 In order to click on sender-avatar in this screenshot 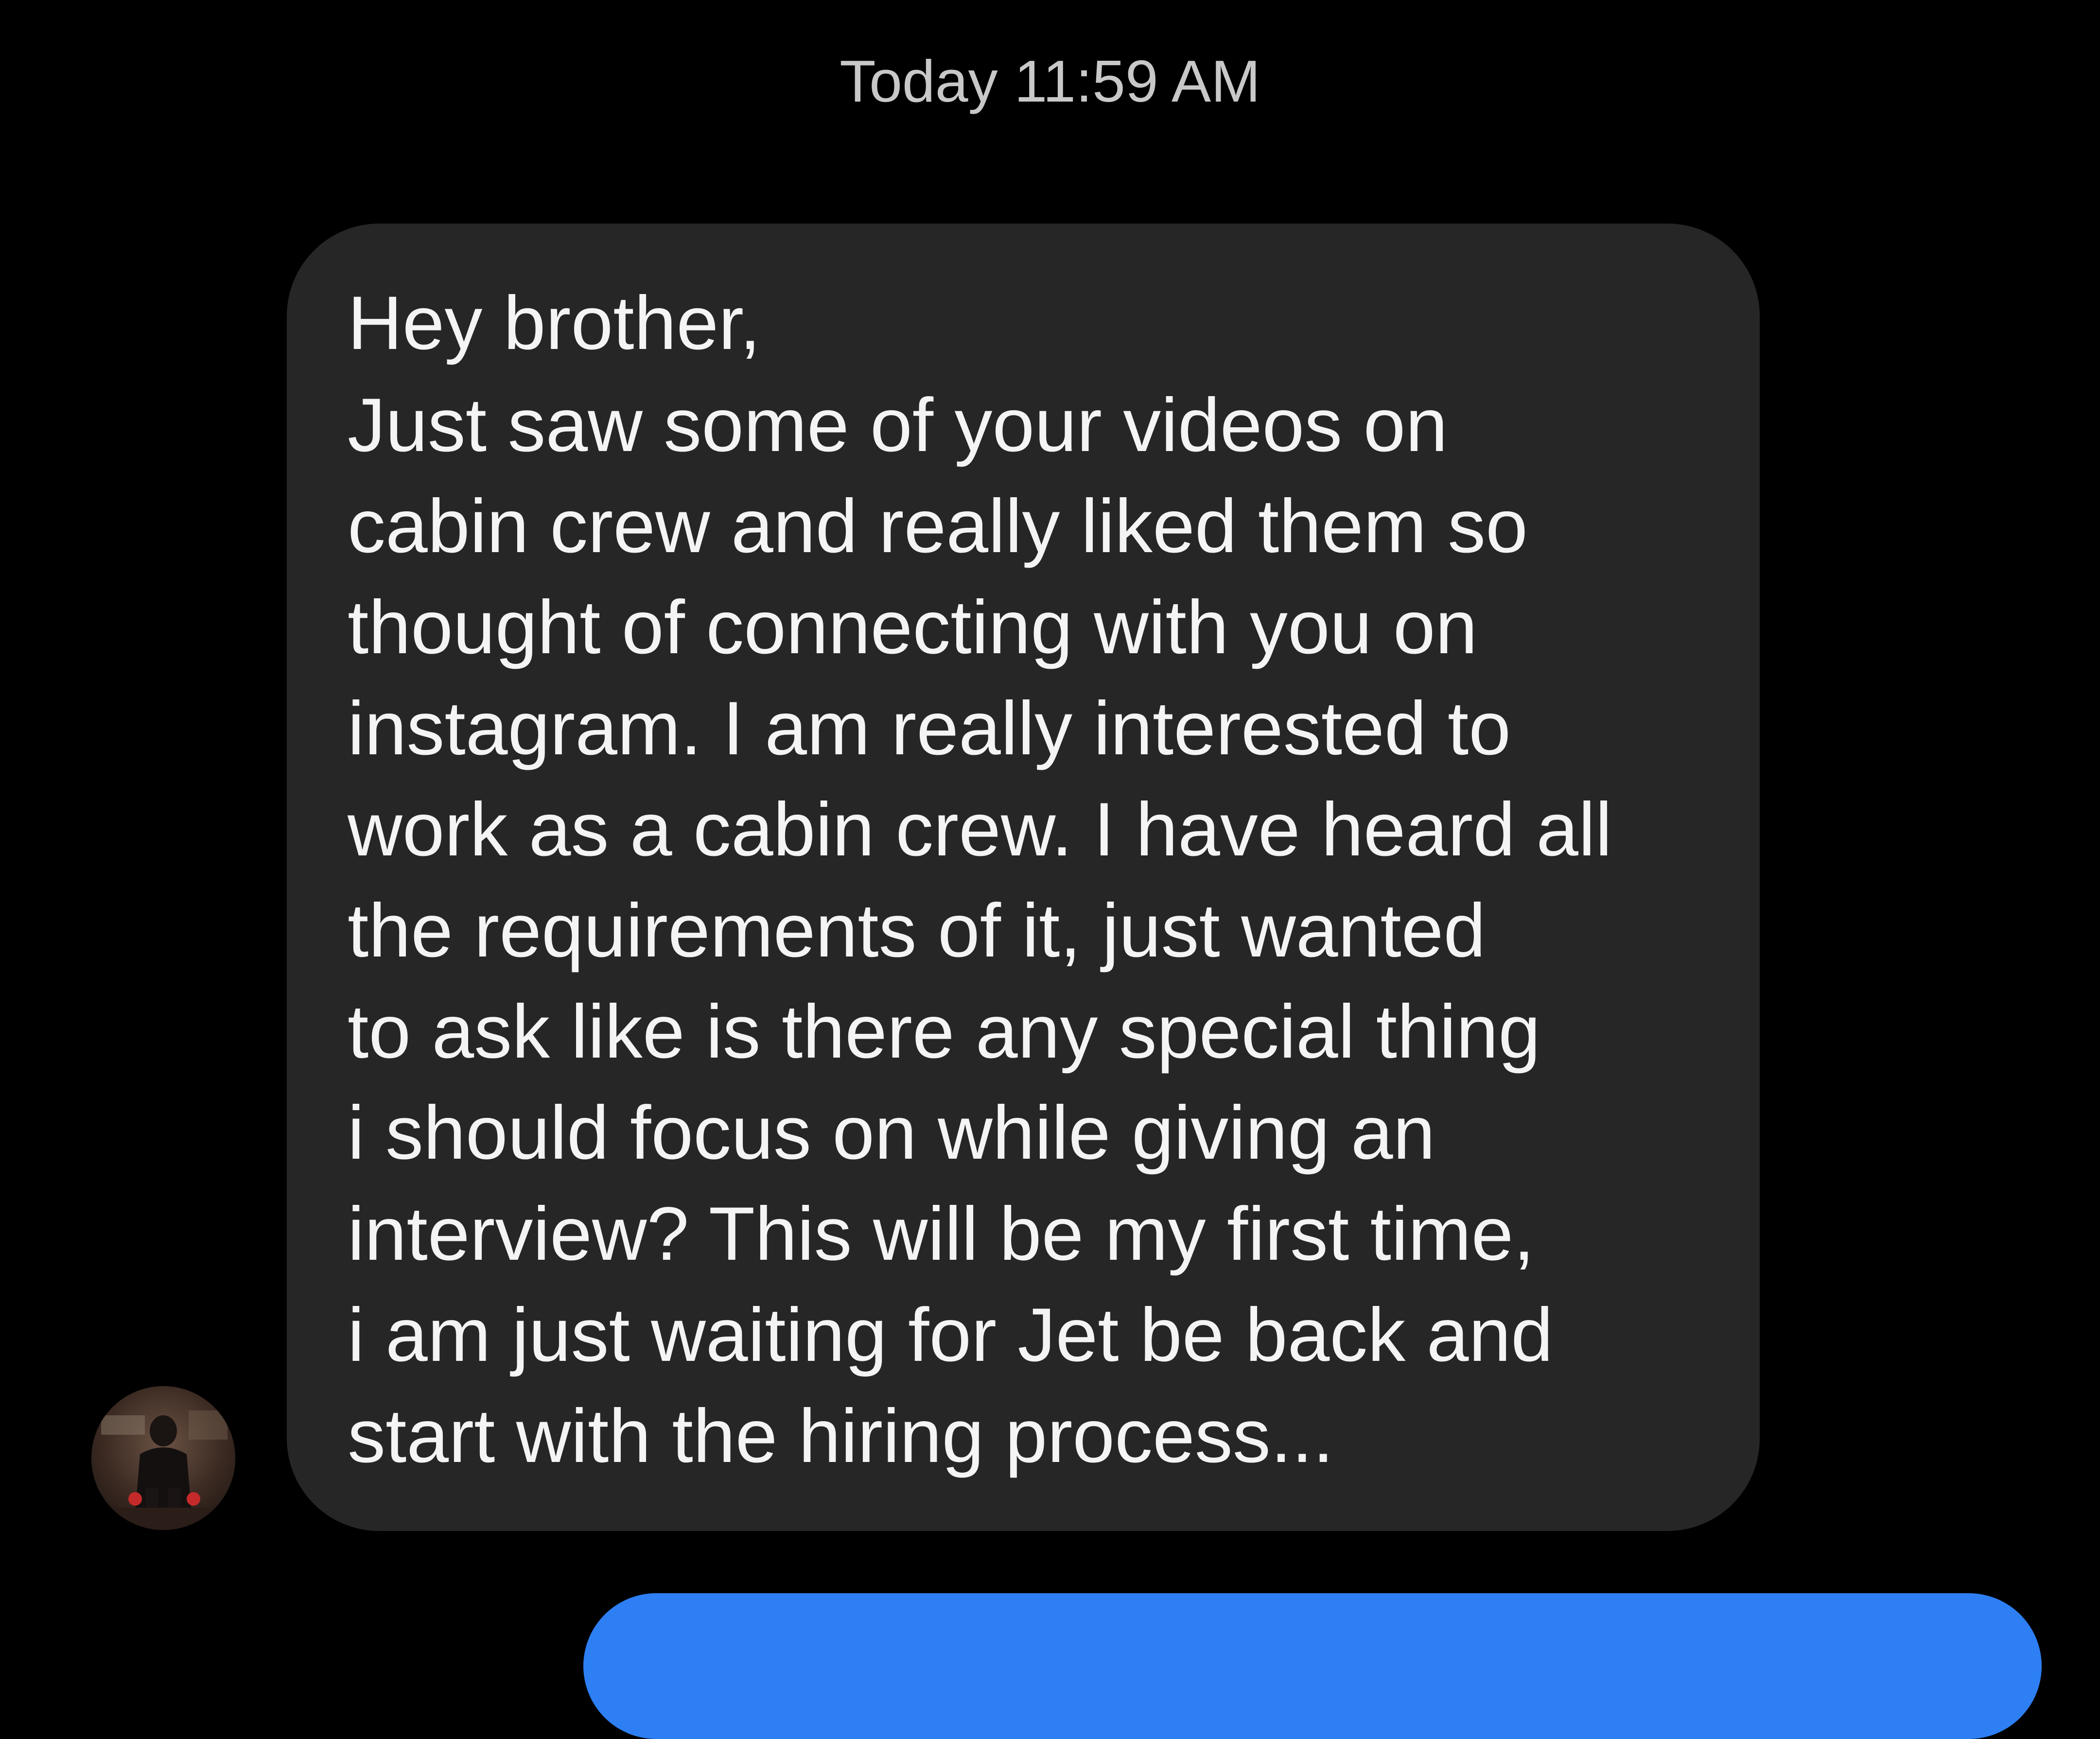, I will do `click(163, 1458)`.